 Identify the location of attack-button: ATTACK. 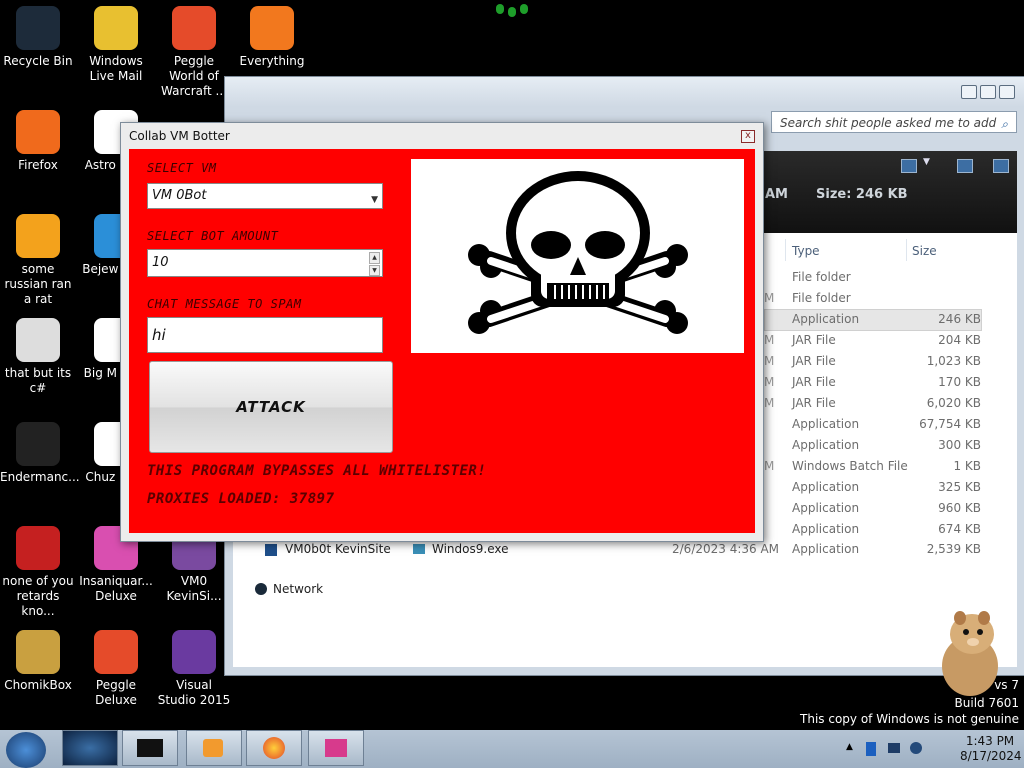
(271, 407).